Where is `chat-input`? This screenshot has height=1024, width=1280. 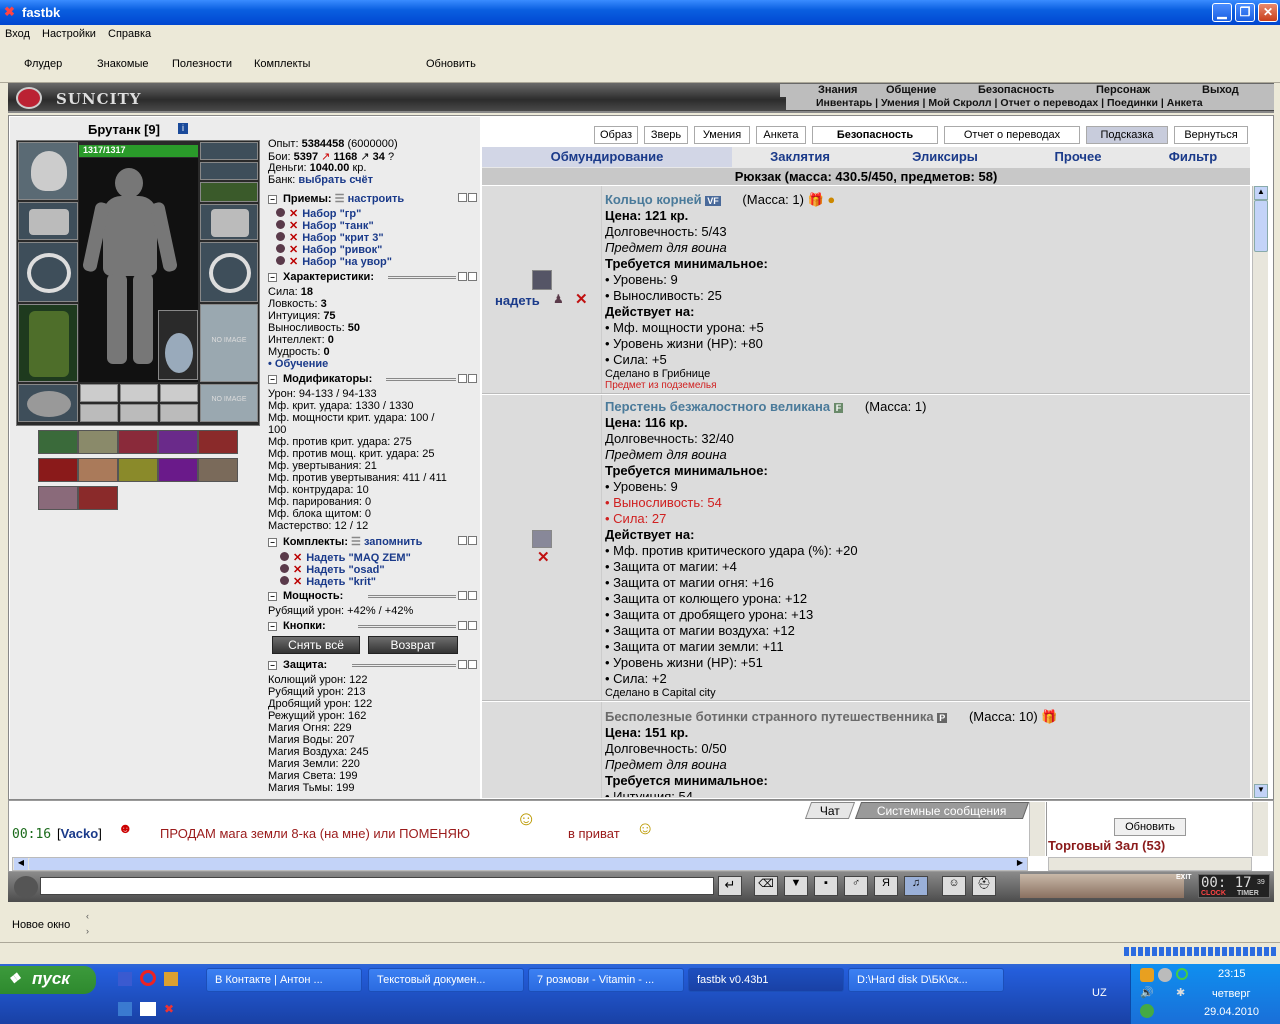
chat-input is located at coordinates (377, 886).